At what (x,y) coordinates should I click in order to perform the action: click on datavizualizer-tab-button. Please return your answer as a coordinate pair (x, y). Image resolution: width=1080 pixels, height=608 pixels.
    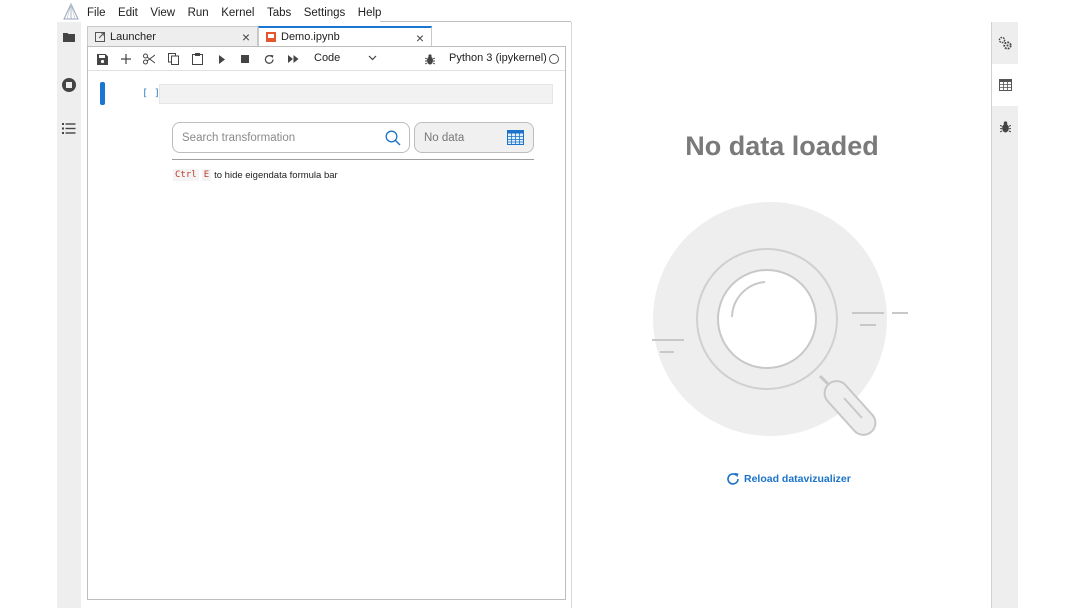
    Looking at the image, I should click on (1005, 85).